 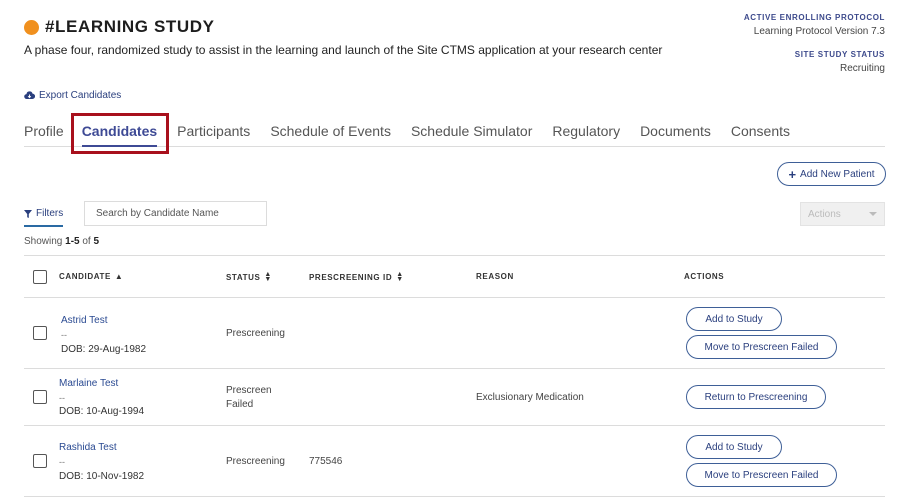 What do you see at coordinates (330, 133) in the screenshot?
I see `tab-schedule-of-events: Schedule of Events` at bounding box center [330, 133].